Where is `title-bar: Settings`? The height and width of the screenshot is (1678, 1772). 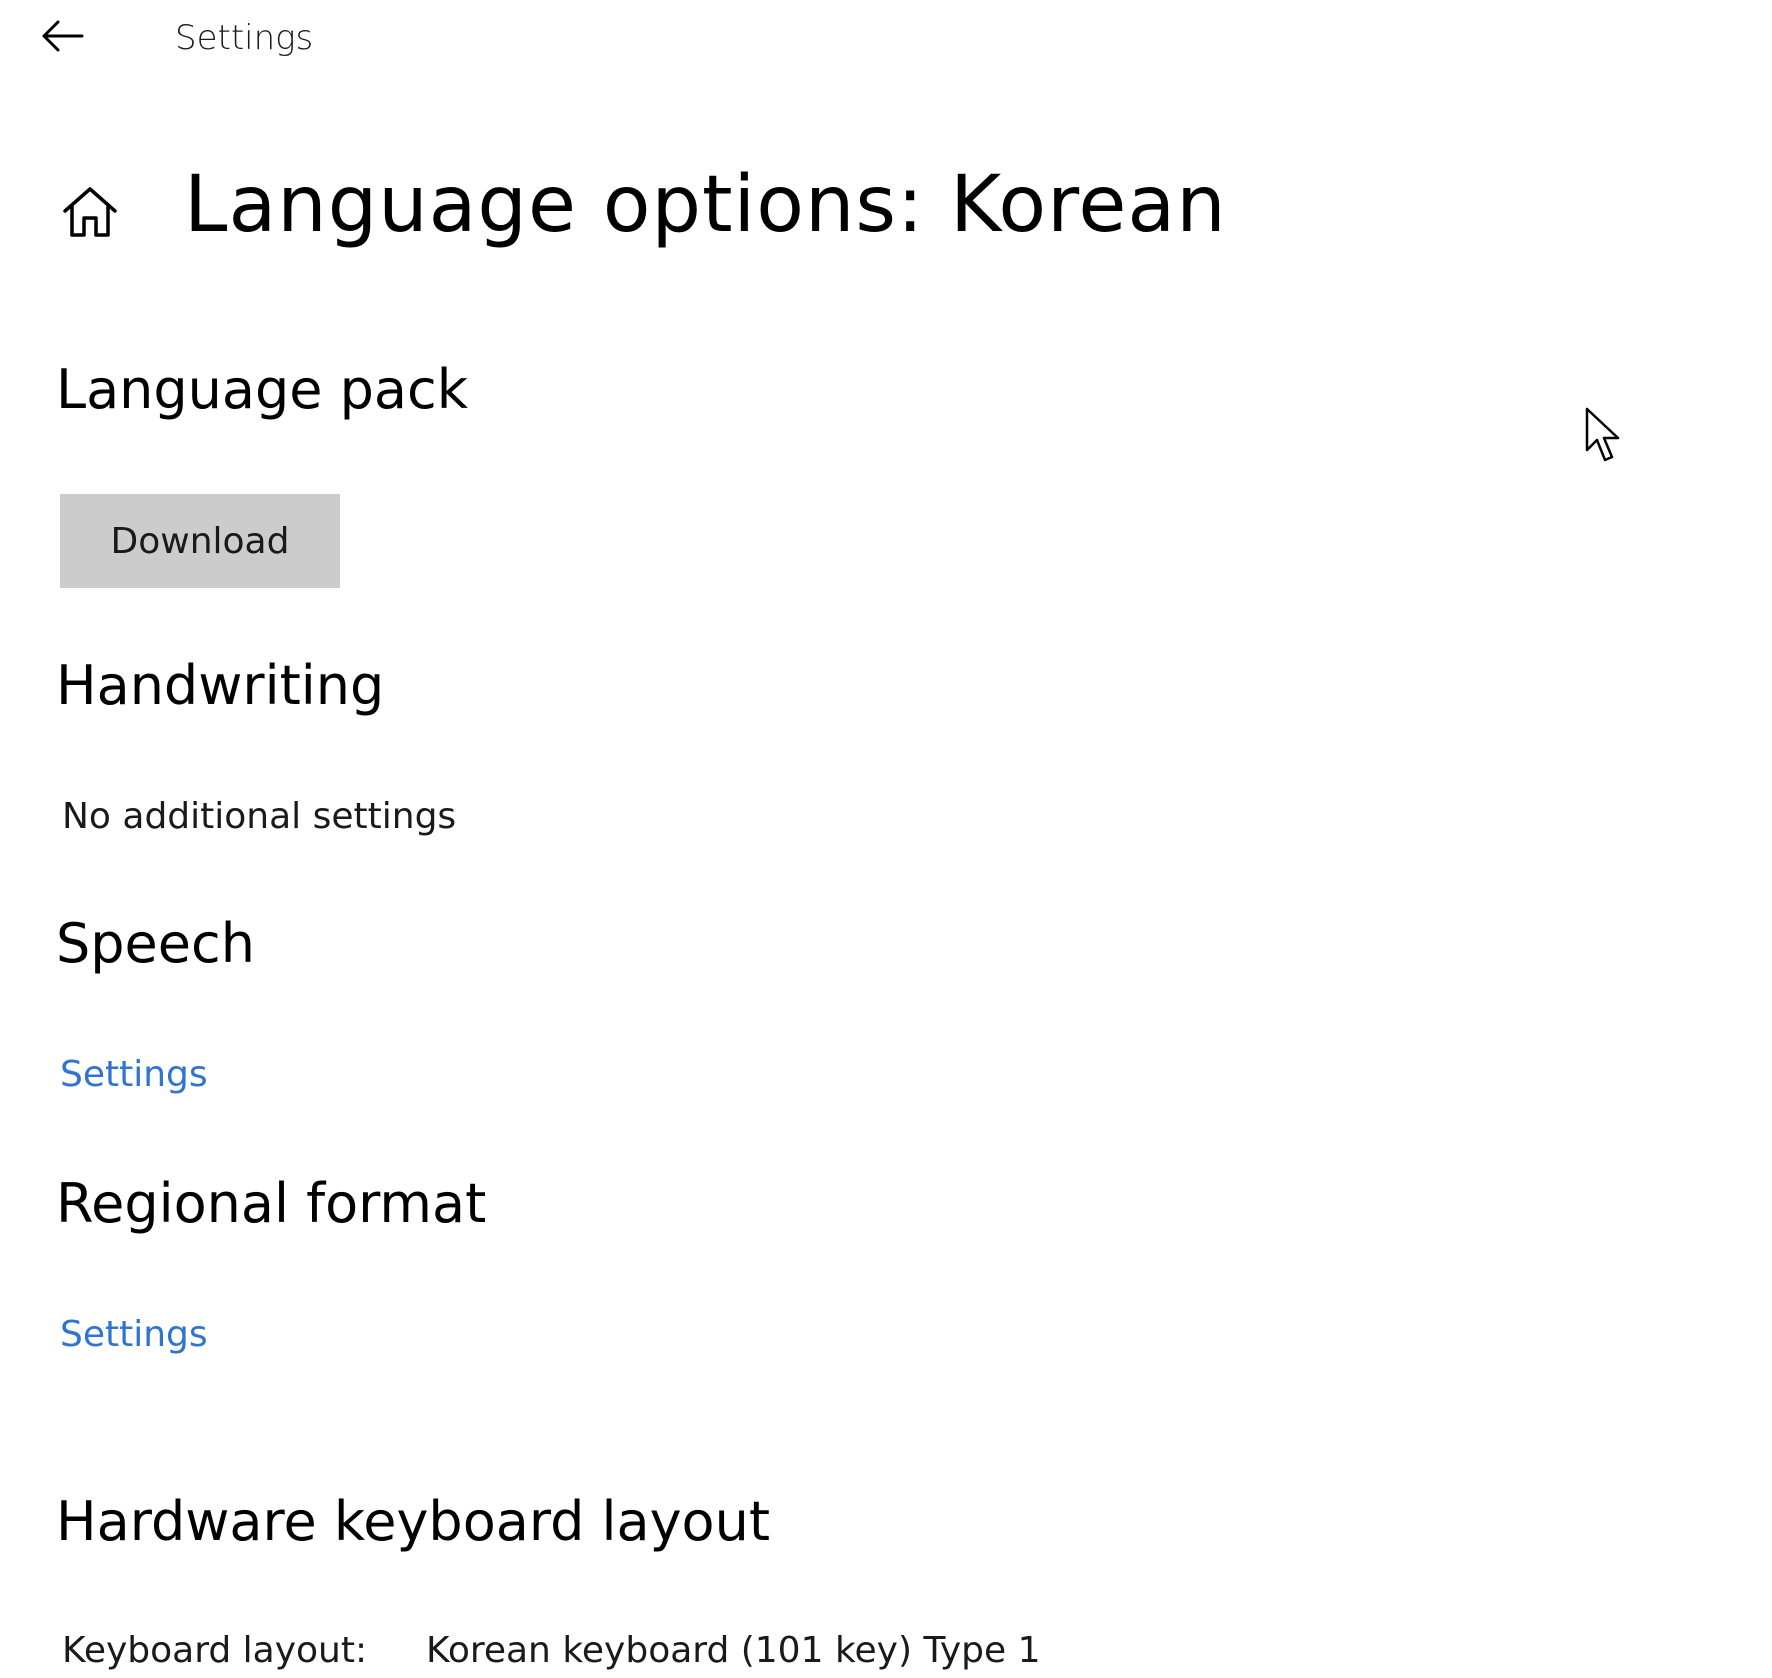 title-bar: Settings is located at coordinates (886, 40).